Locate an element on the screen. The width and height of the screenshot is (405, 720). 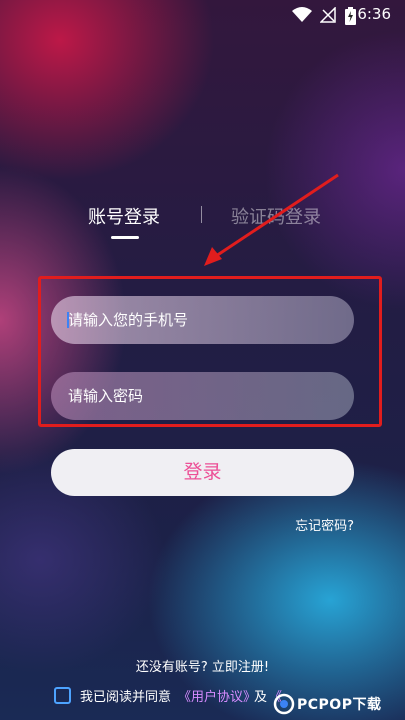
agreement-checkbox is located at coordinates (62, 695).